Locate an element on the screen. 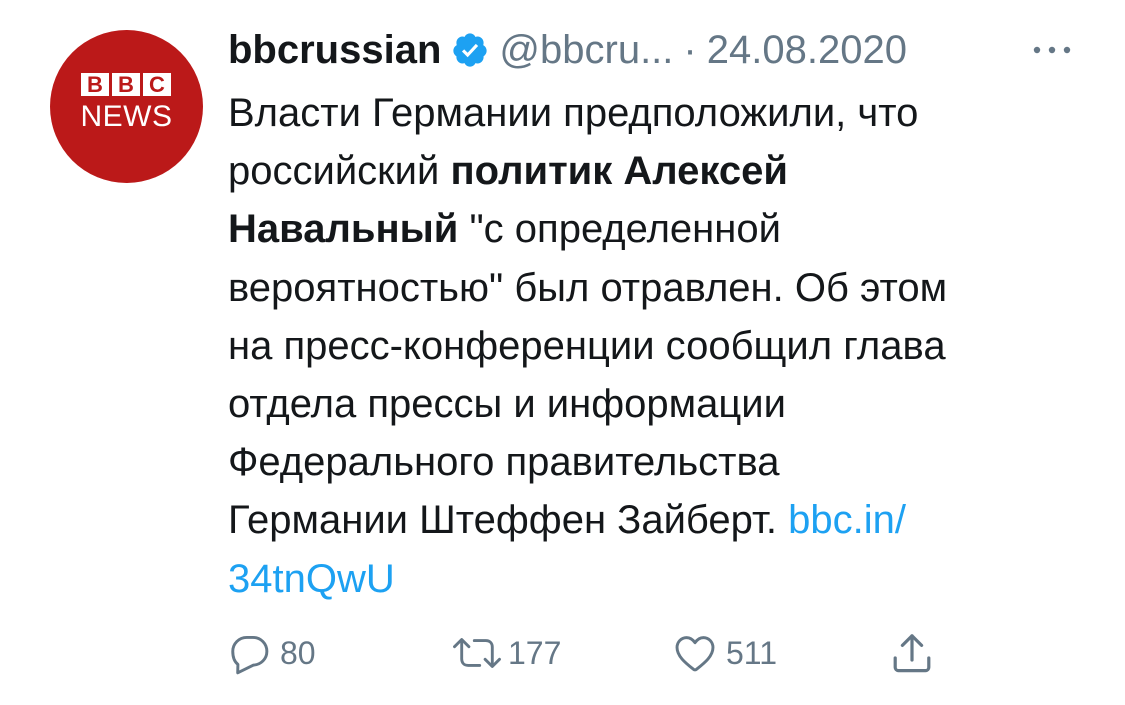  reply-count: 80 is located at coordinates (298, 652).